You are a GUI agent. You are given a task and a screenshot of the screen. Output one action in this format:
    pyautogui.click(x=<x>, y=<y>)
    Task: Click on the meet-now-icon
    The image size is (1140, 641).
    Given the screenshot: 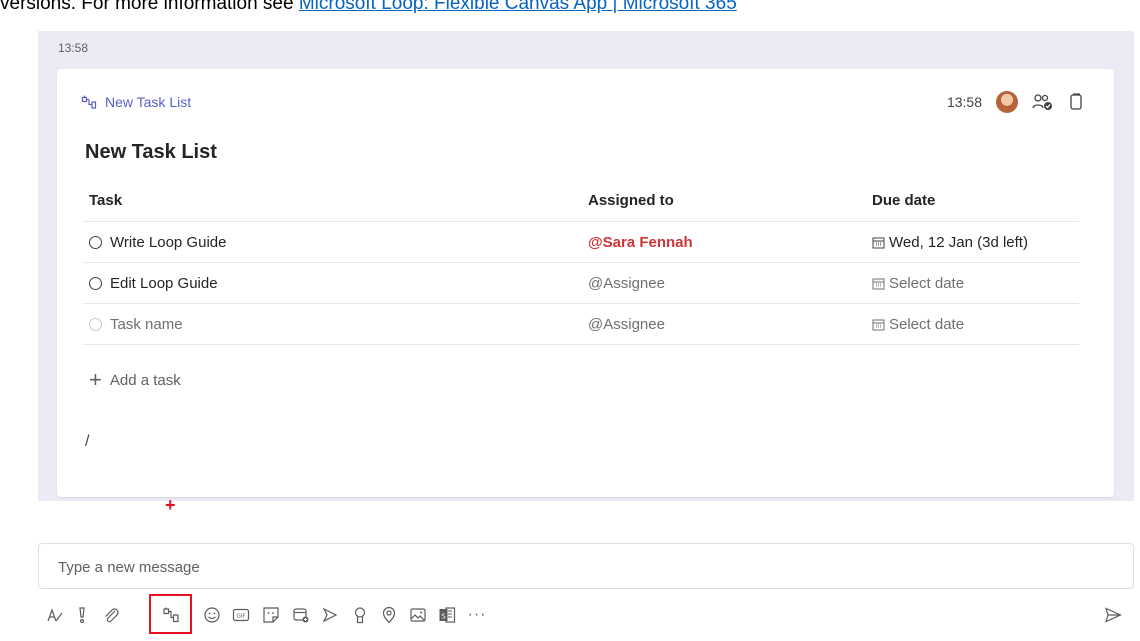 What is the action you would take?
    pyautogui.click(x=301, y=615)
    